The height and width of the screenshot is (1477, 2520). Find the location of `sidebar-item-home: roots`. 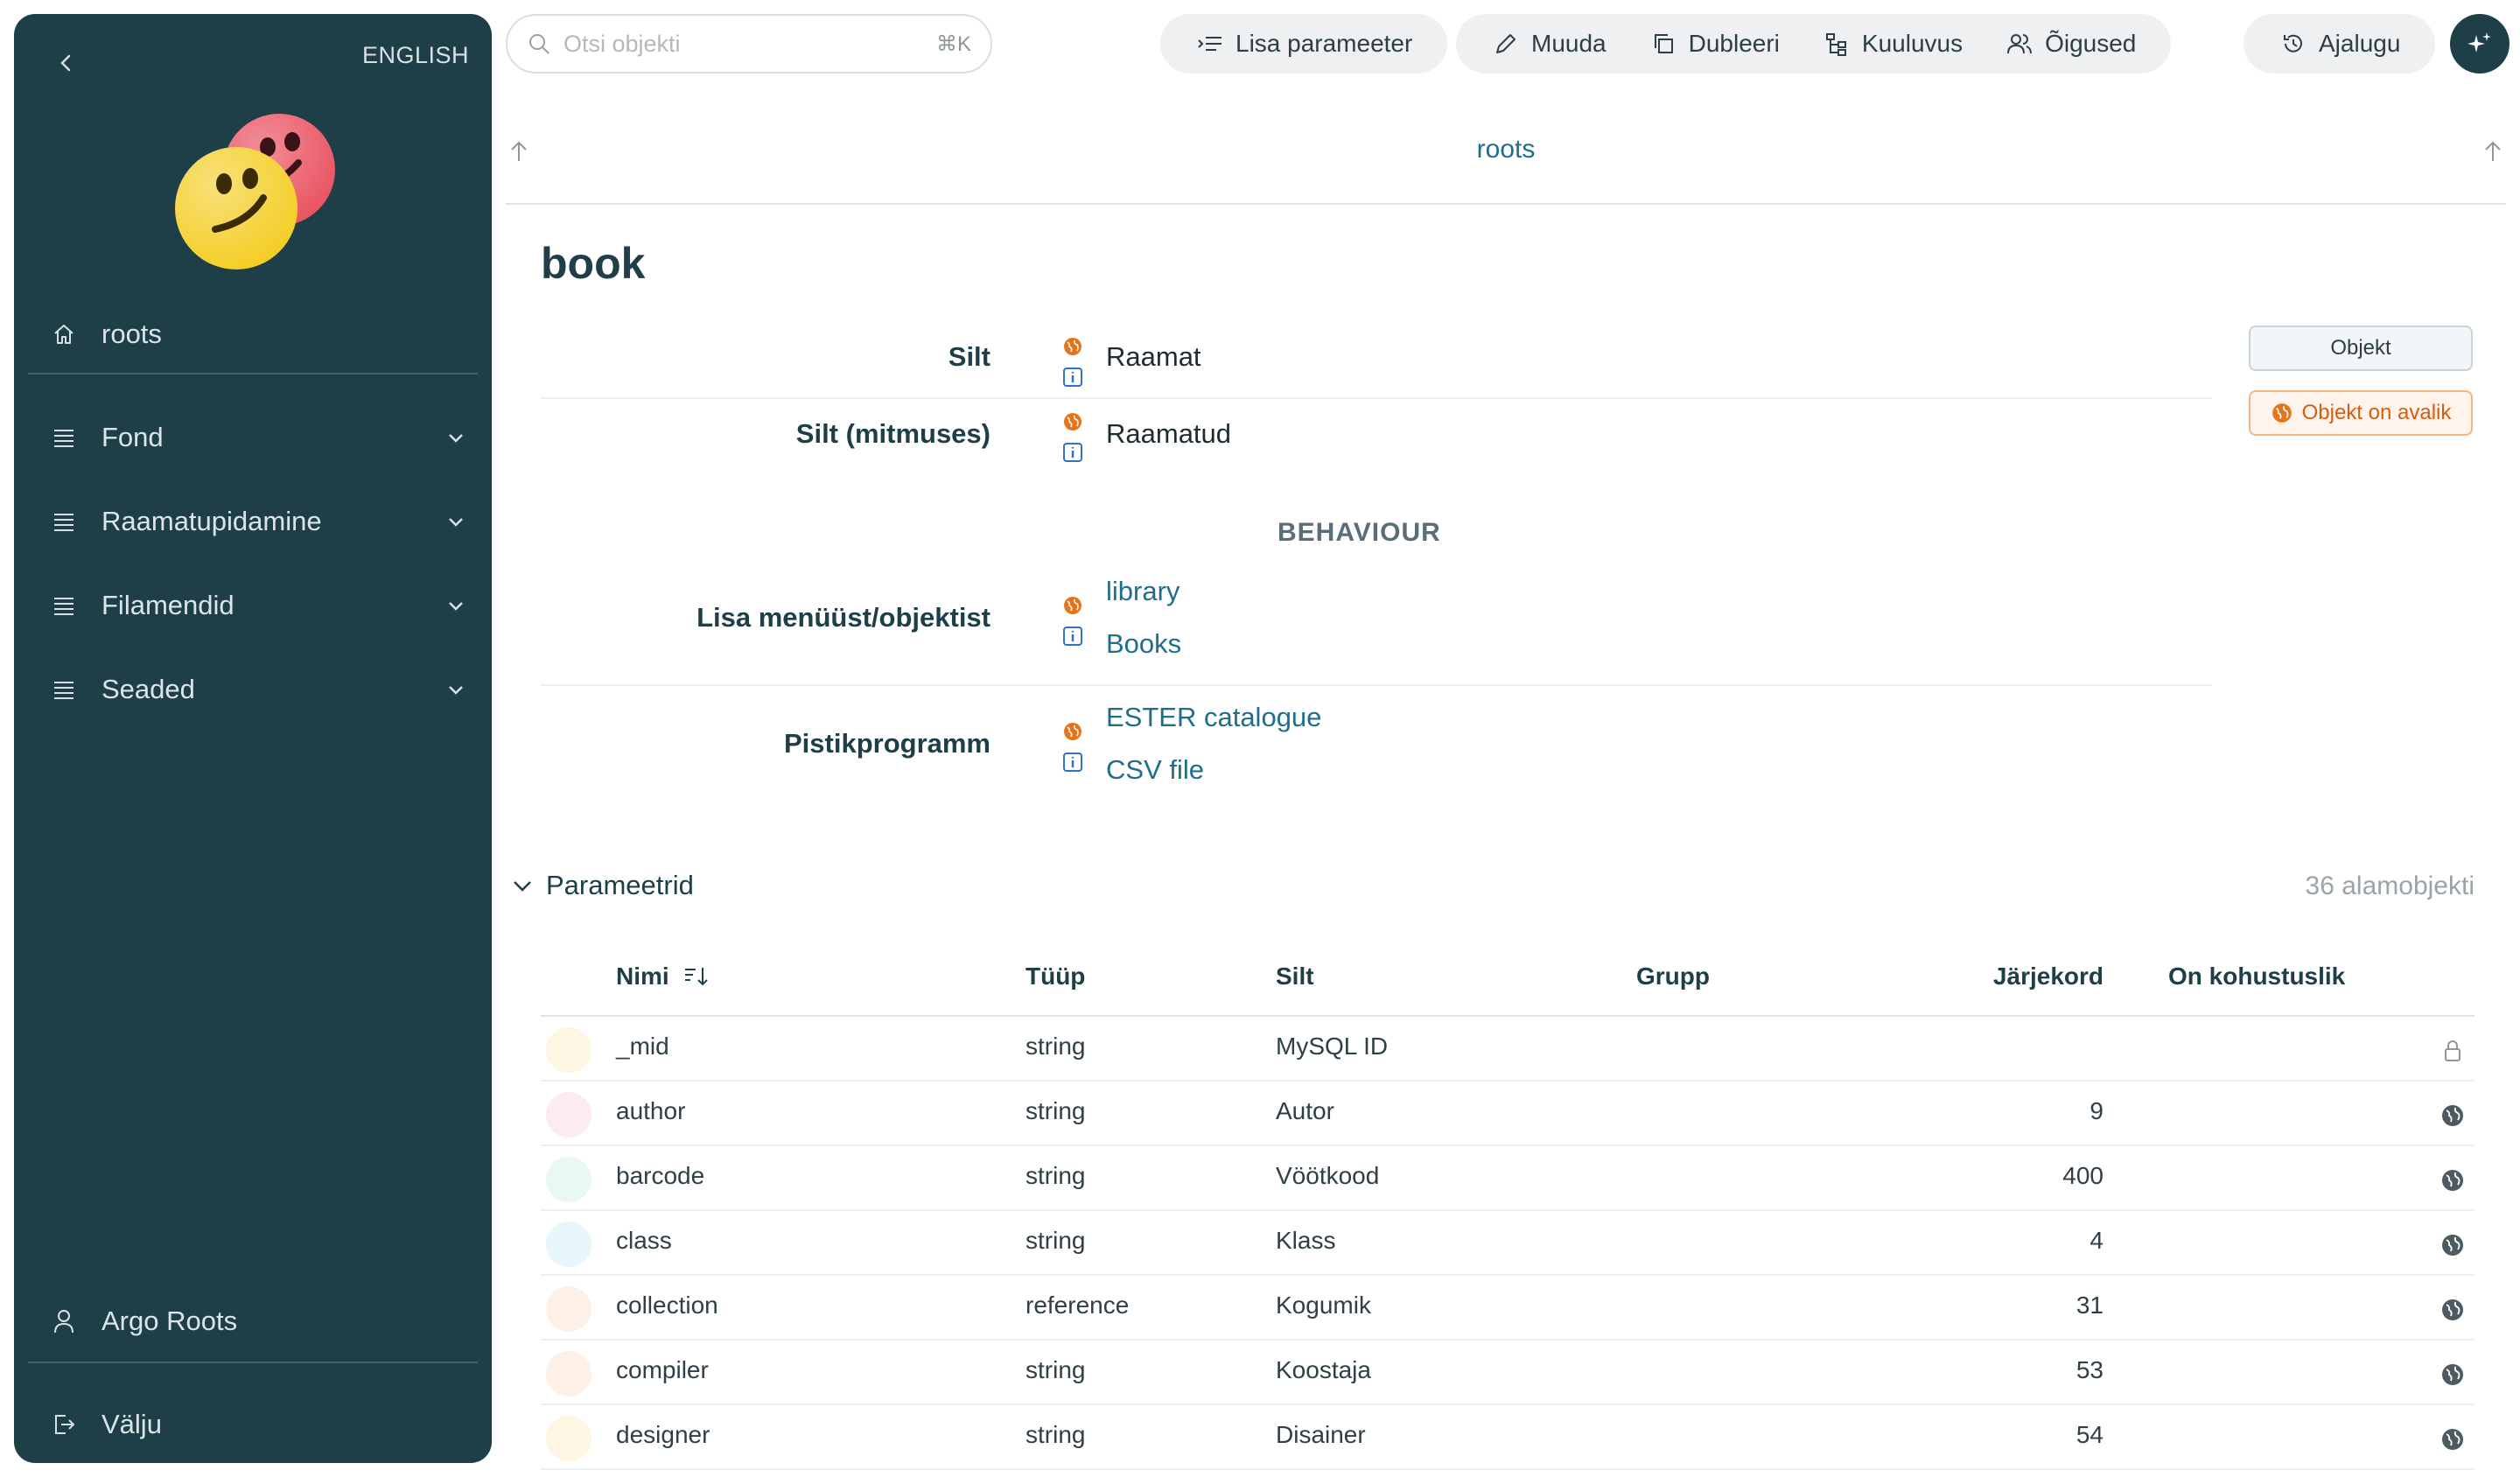

sidebar-item-home: roots is located at coordinates (259, 334).